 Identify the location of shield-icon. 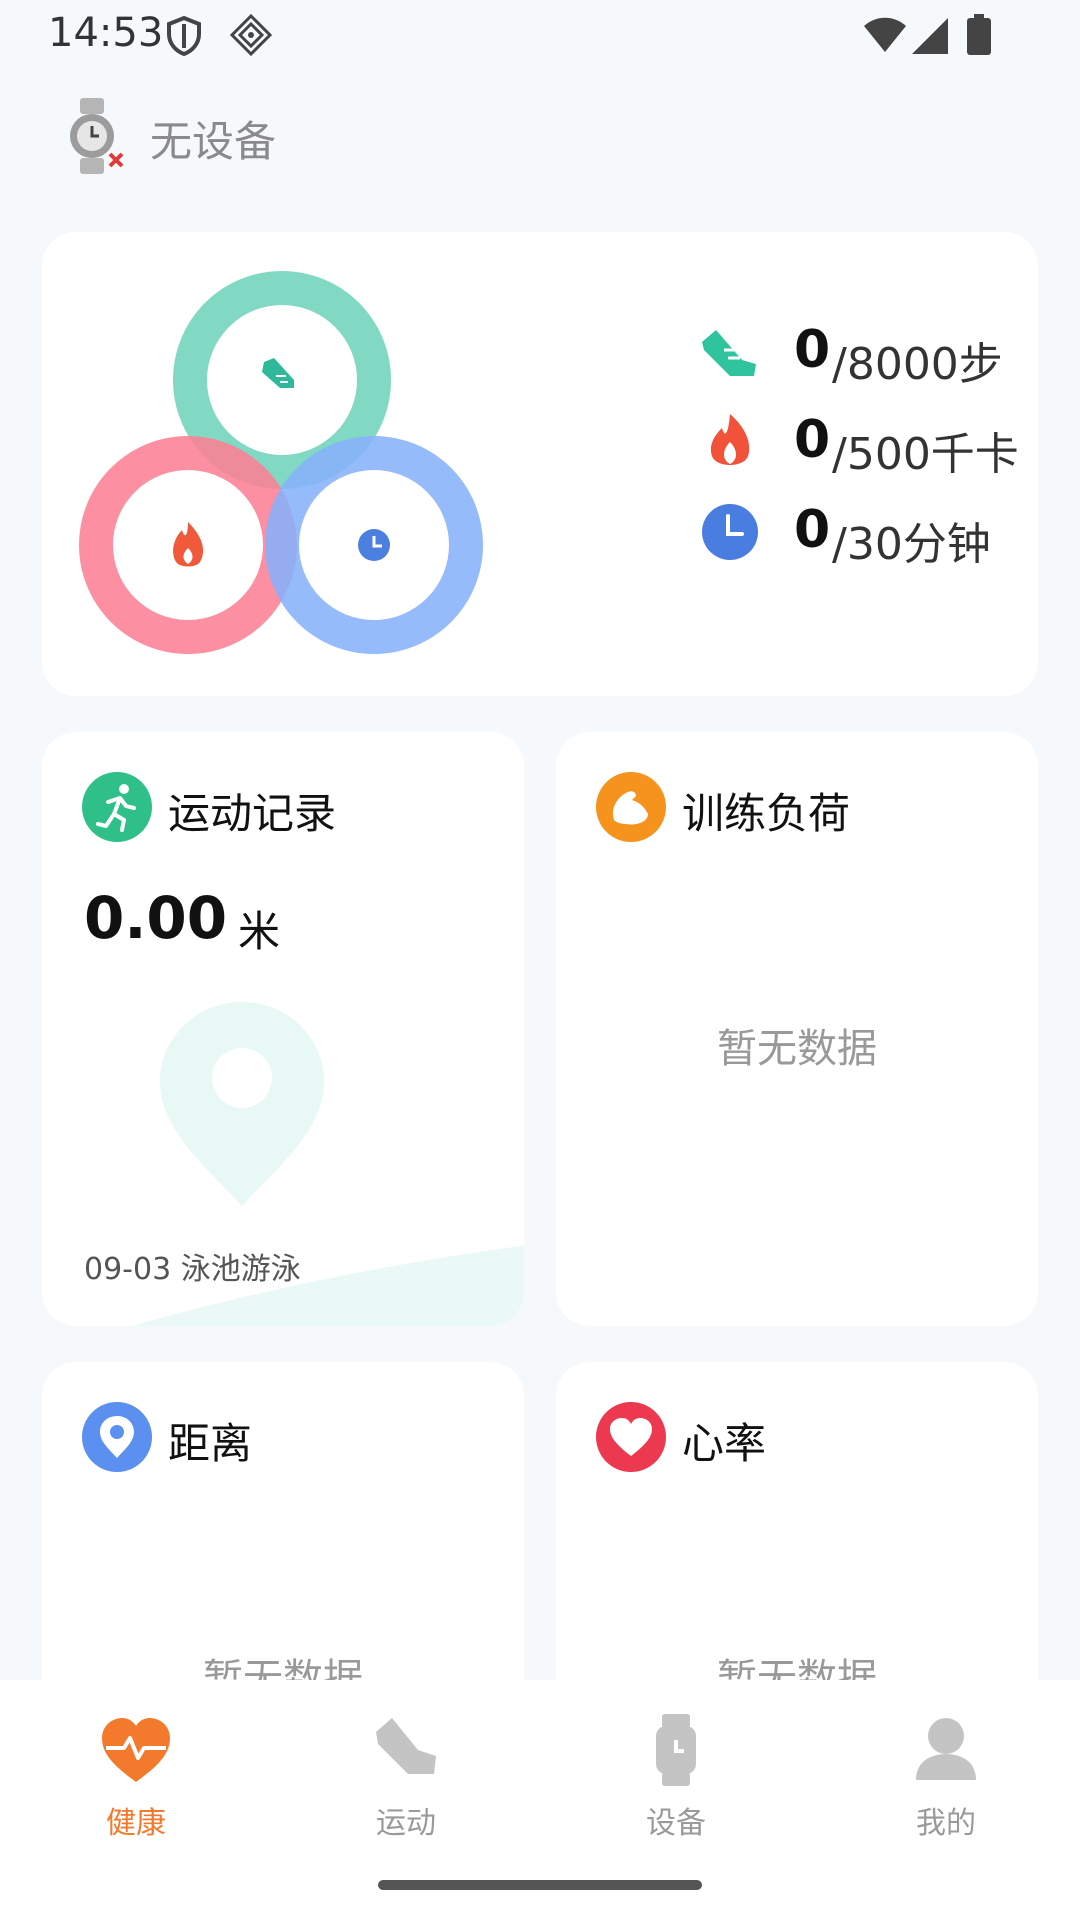
(184, 36).